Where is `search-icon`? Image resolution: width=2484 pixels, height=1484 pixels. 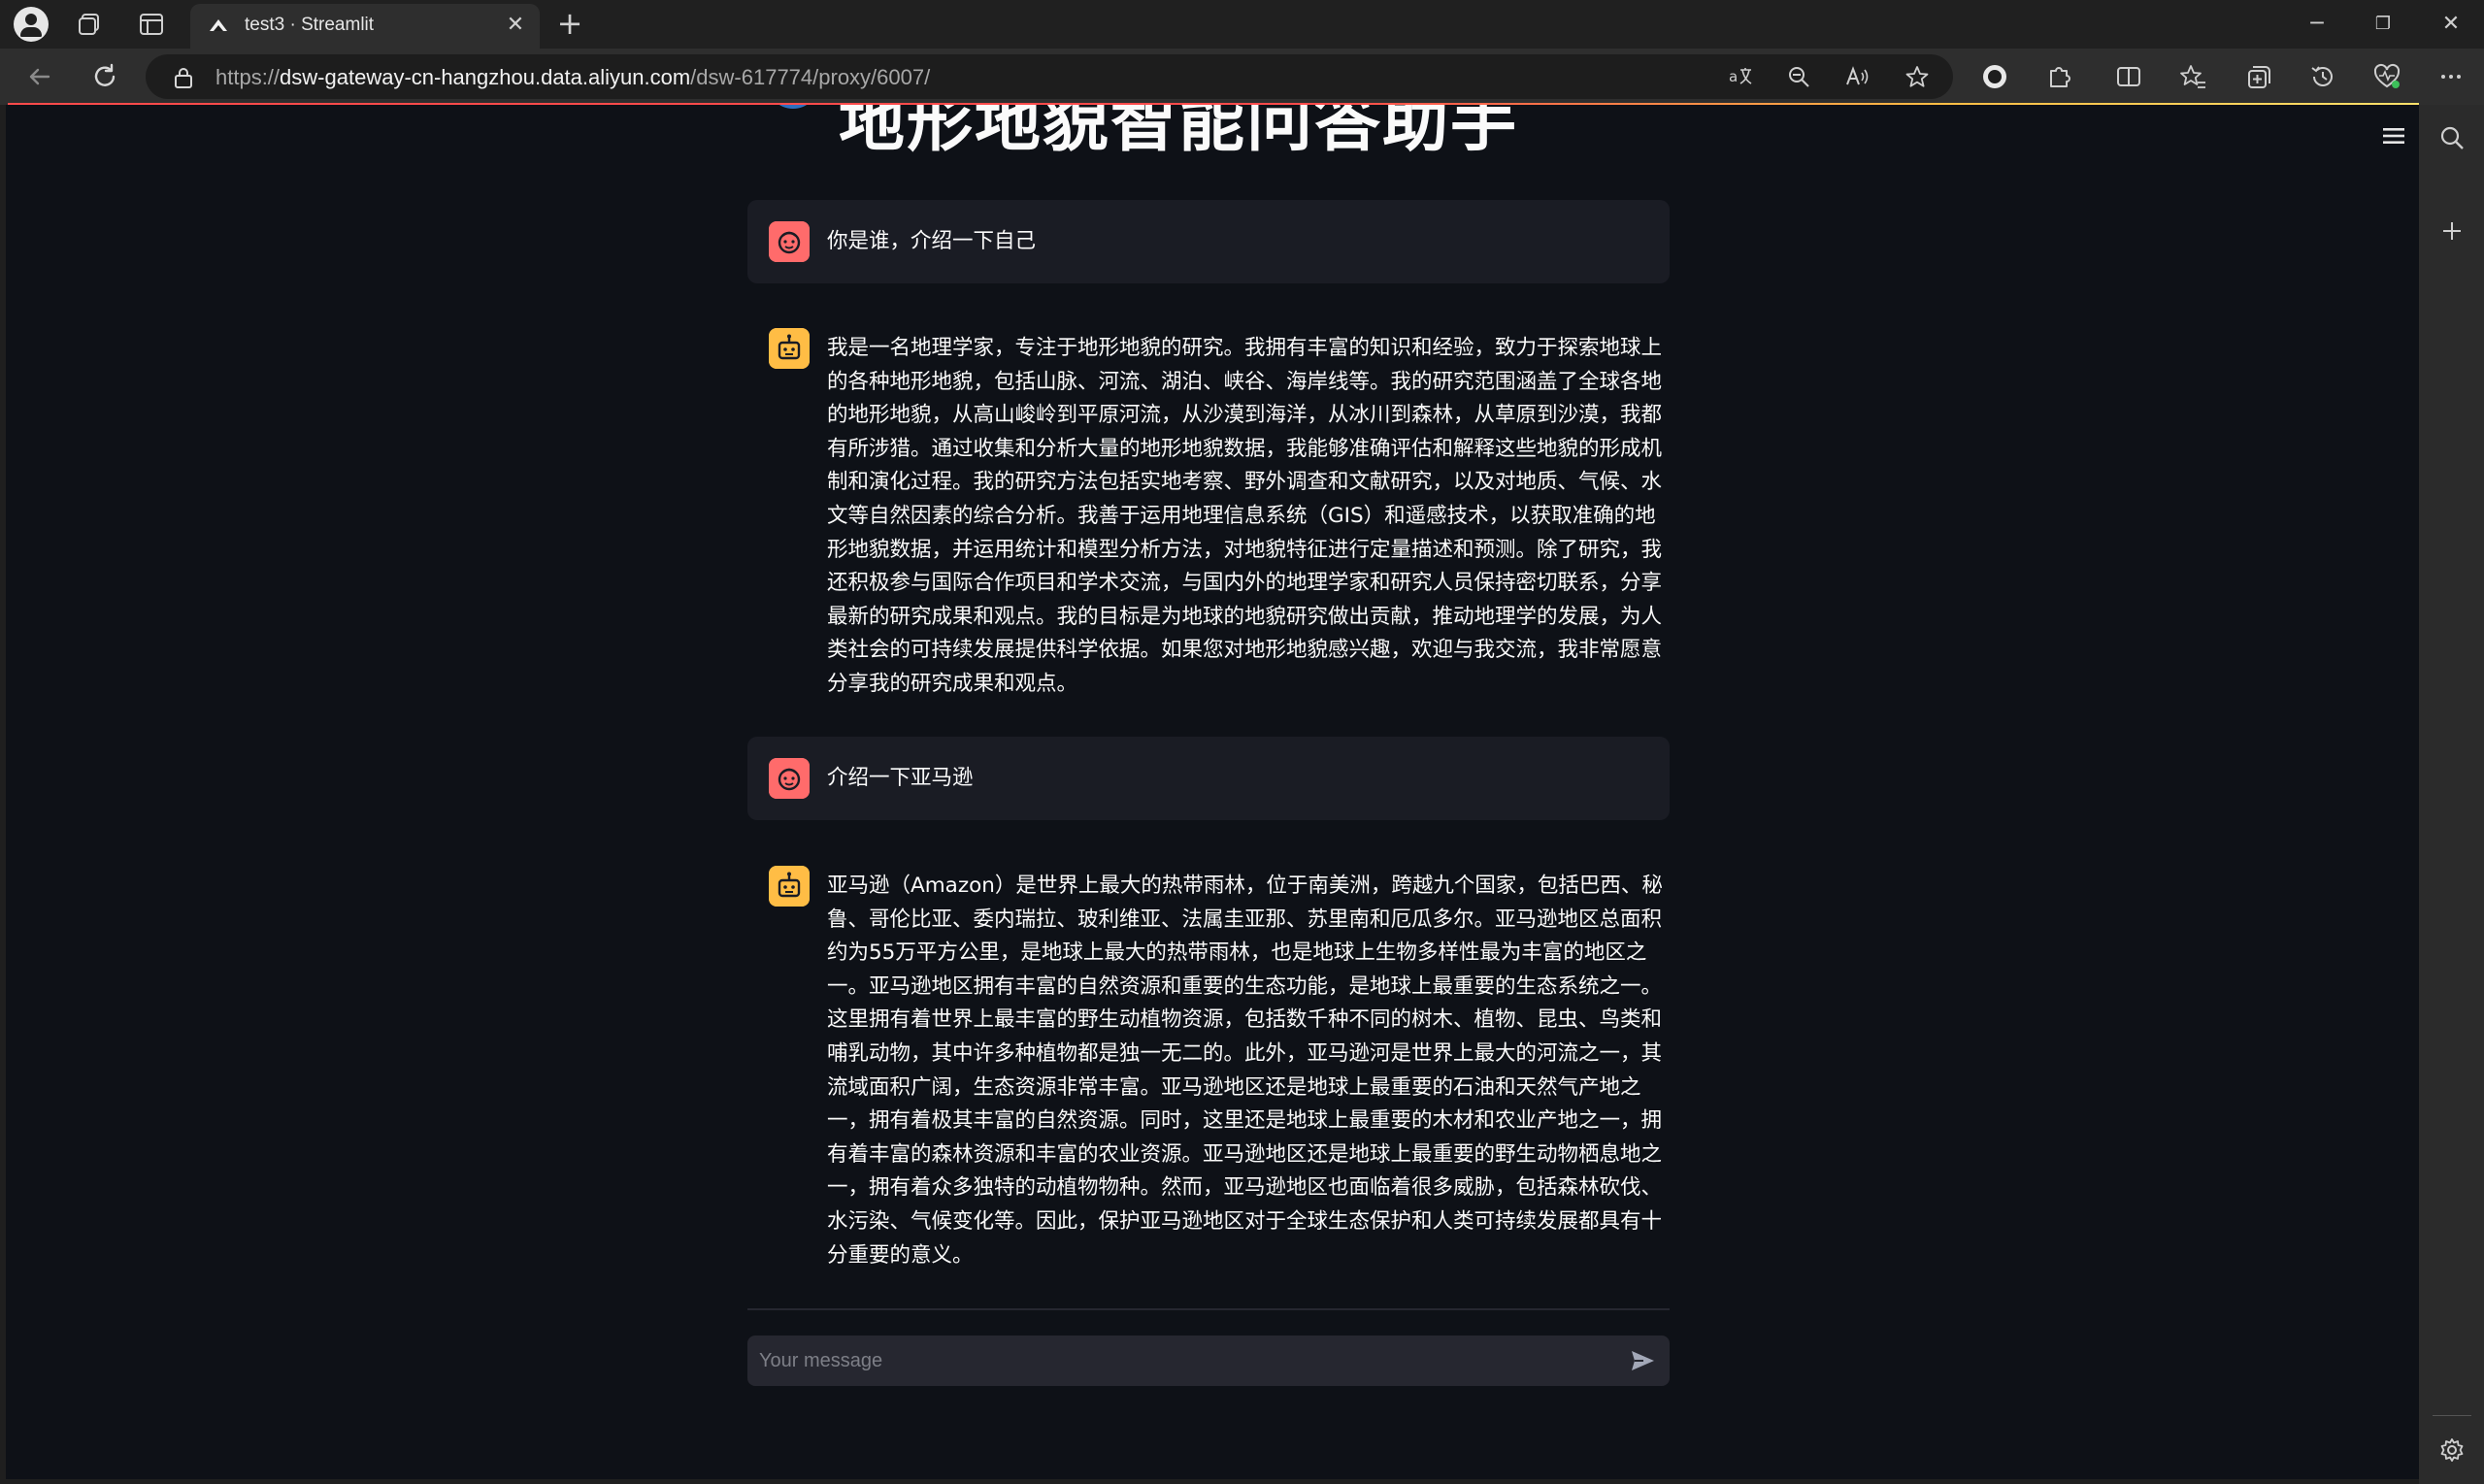
search-icon is located at coordinates (2452, 137).